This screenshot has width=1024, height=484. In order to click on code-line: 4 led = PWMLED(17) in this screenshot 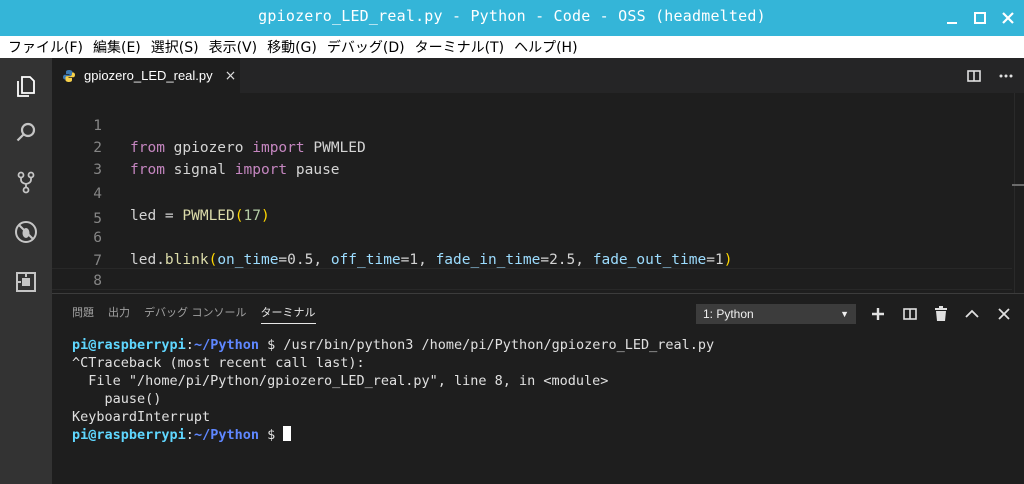, I will do `click(532, 192)`.